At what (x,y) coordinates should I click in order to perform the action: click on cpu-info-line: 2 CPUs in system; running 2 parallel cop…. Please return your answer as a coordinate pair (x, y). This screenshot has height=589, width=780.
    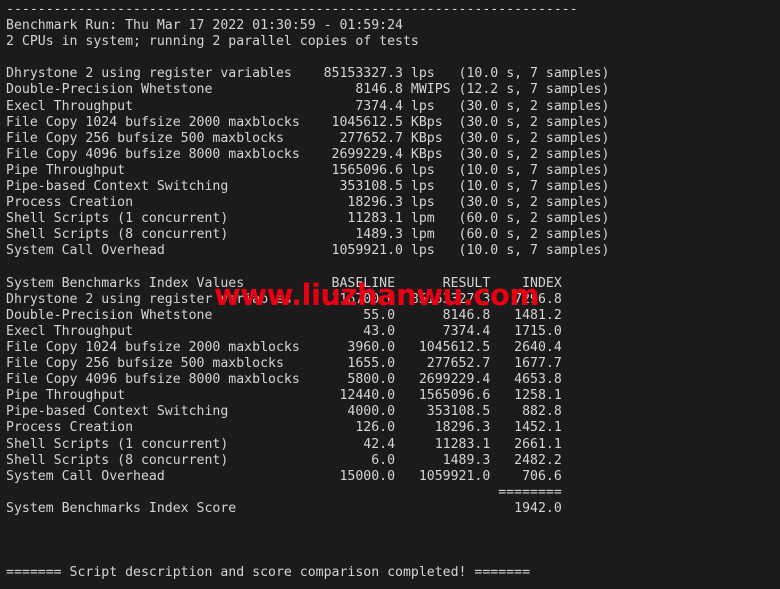
    Looking at the image, I should click on (212, 42).